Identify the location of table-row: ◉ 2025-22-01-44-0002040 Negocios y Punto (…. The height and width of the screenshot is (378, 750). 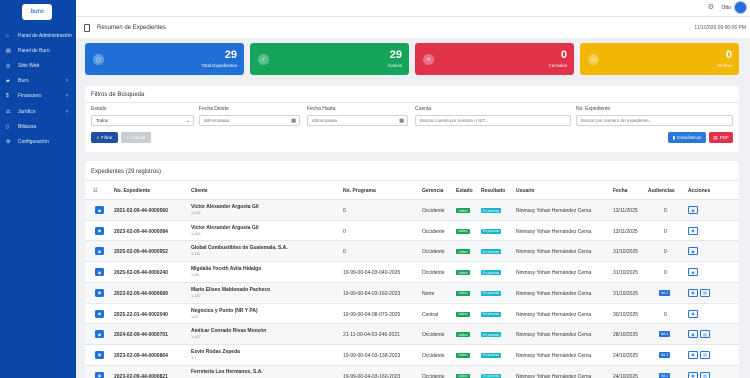
(412, 313).